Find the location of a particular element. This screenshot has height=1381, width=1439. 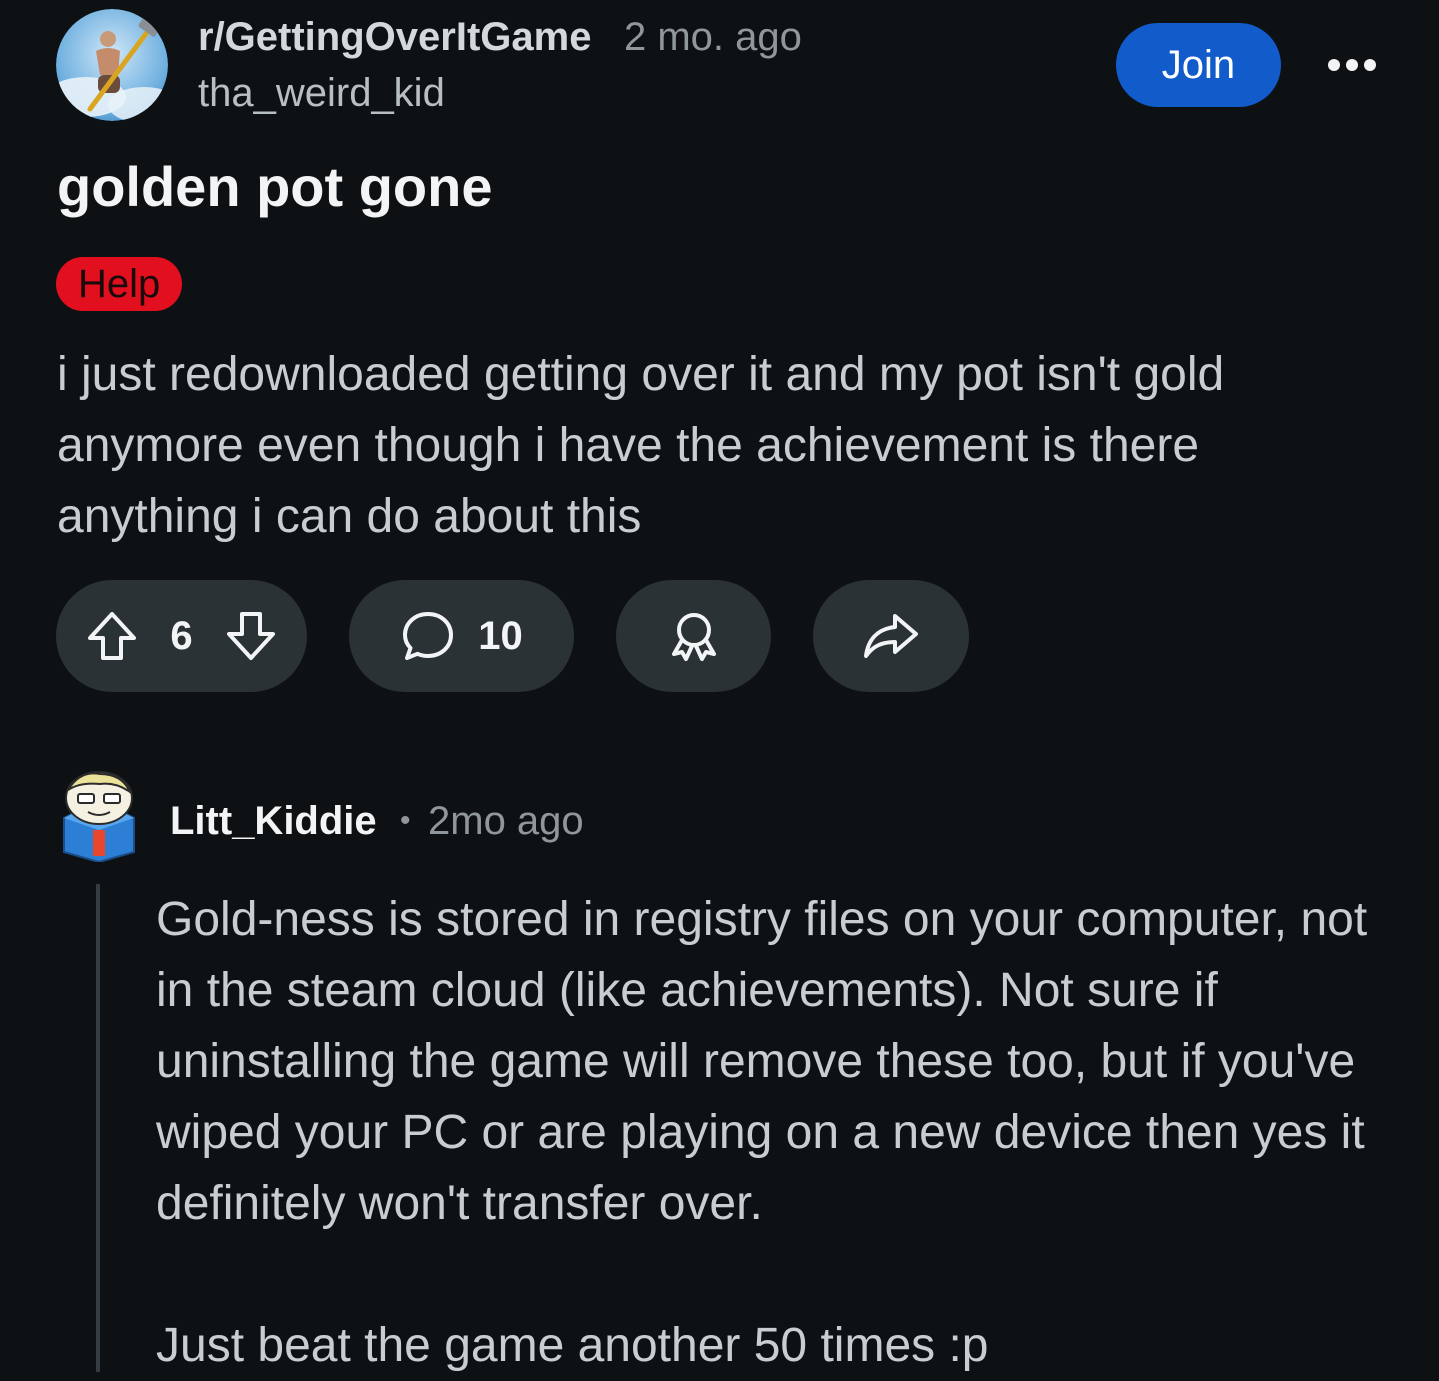

comment-bubble-icon is located at coordinates (428, 636).